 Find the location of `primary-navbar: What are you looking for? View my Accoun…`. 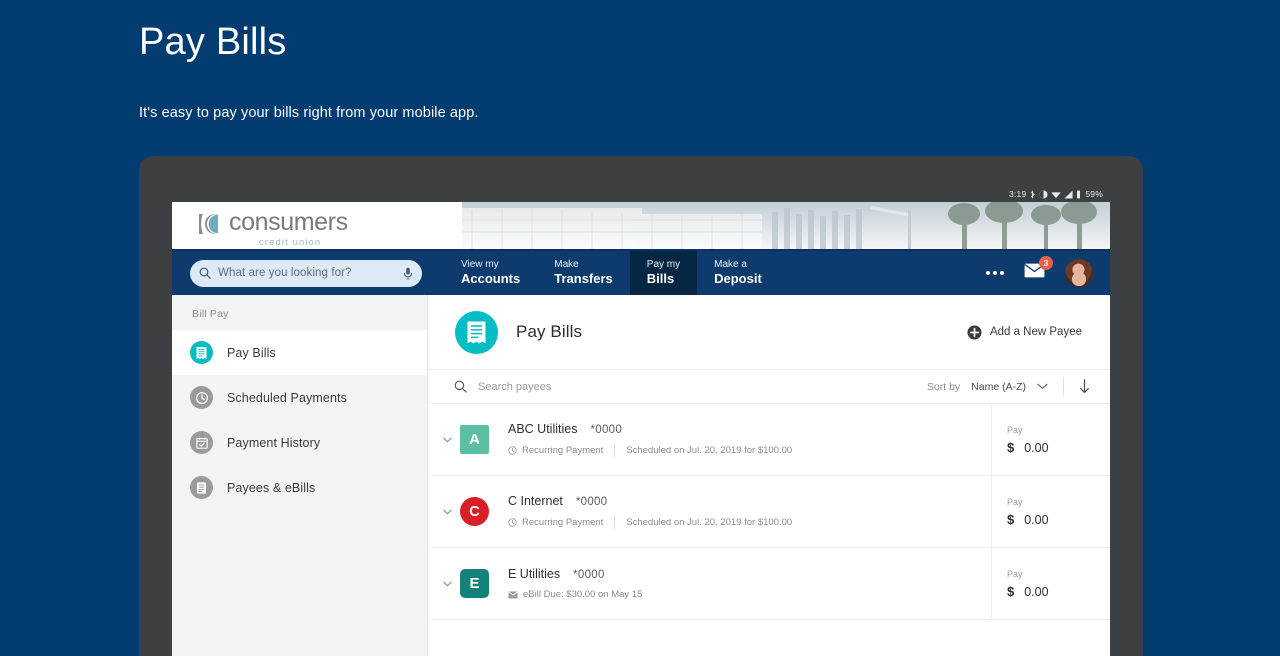

primary-navbar: What are you looking for? View my Accoun… is located at coordinates (641, 272).